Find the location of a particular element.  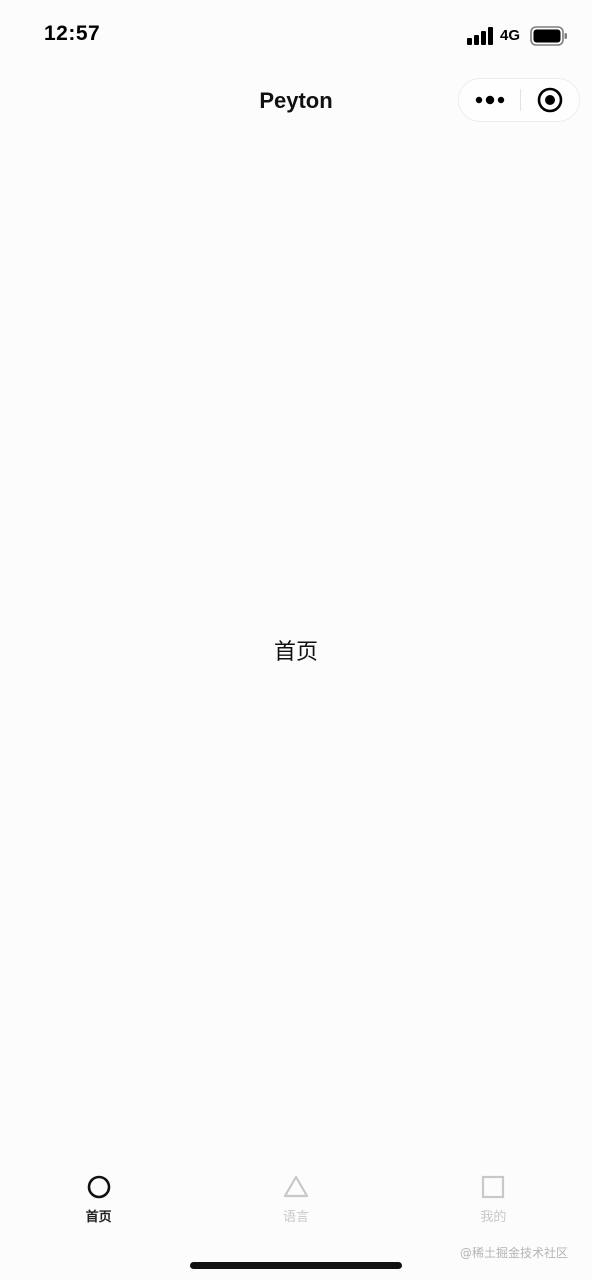

tab-bar: 首页 语言 我的 is located at coordinates (296, 1205).